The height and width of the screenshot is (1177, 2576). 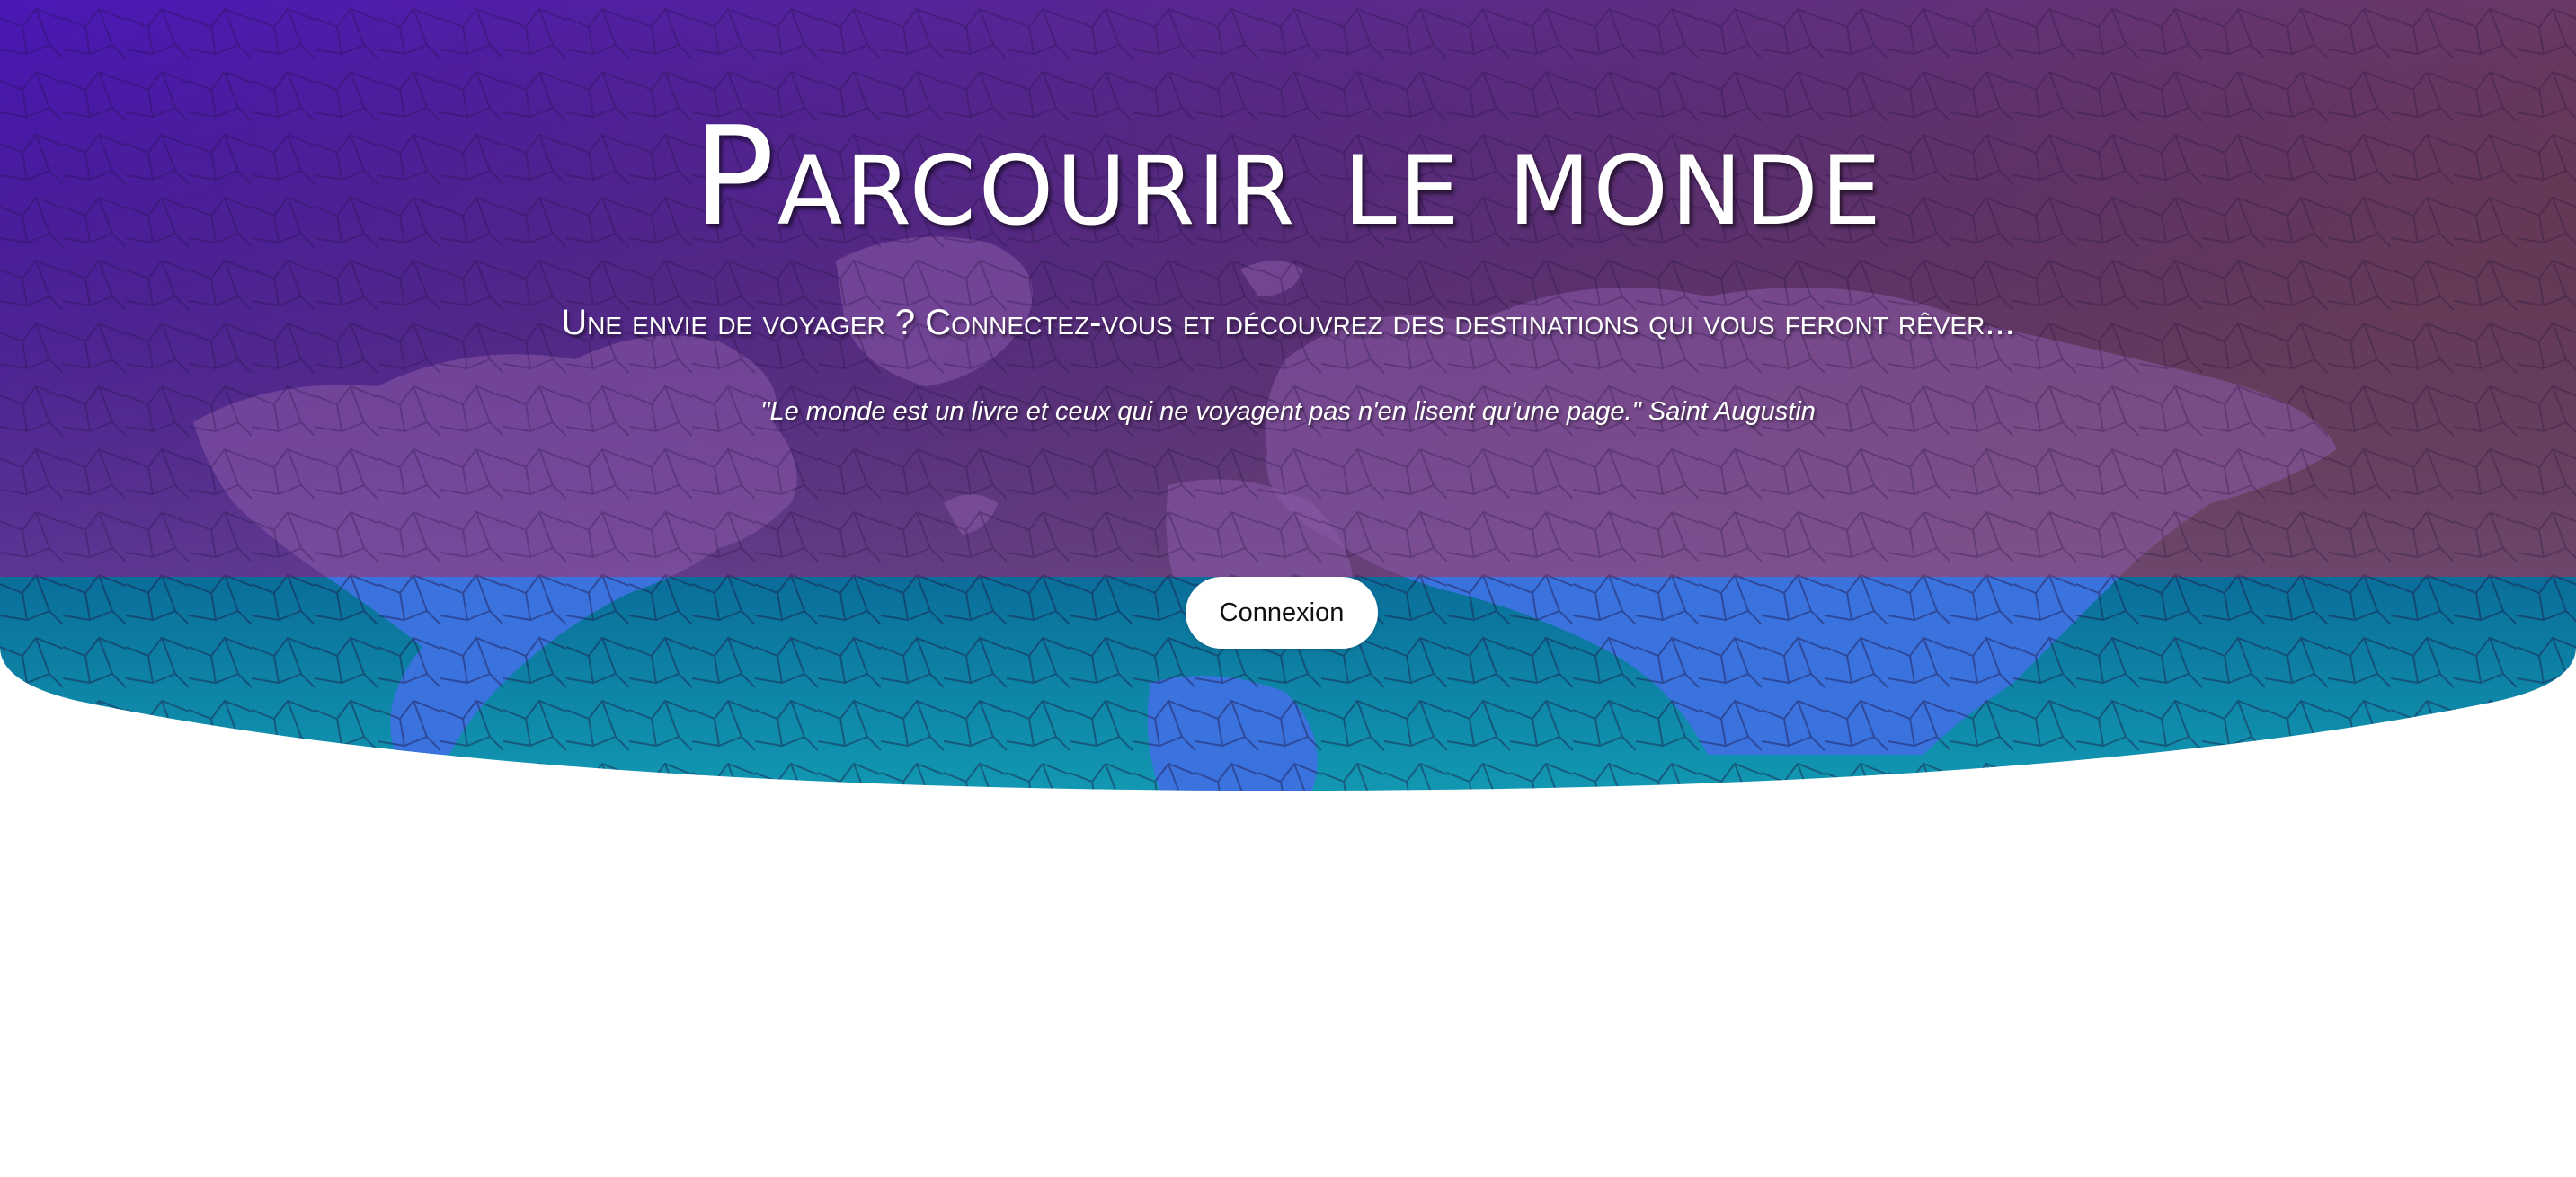 What do you see at coordinates (1282, 613) in the screenshot?
I see `login-button: Connexion` at bounding box center [1282, 613].